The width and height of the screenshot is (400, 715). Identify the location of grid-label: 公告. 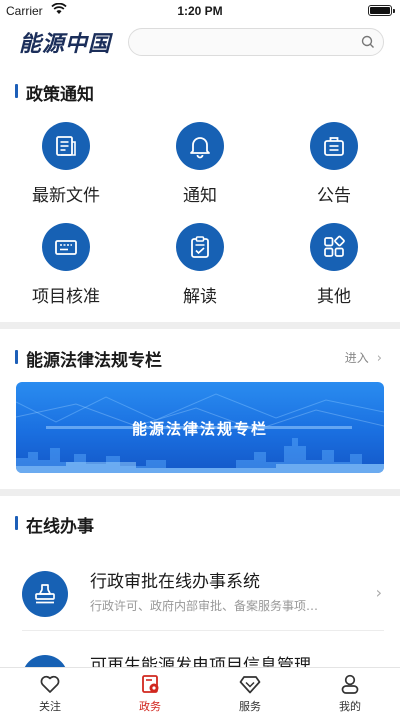
(334, 196).